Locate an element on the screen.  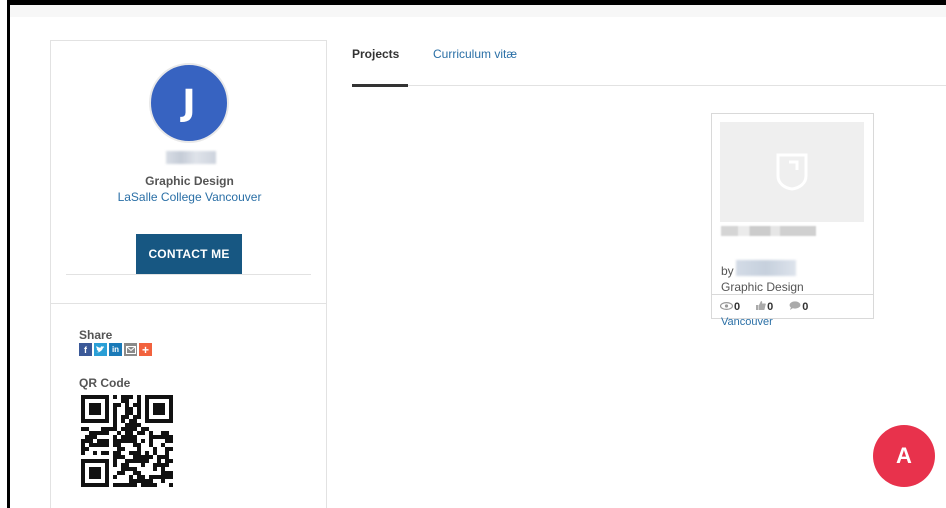
blurred-author-name is located at coordinates (766, 268).